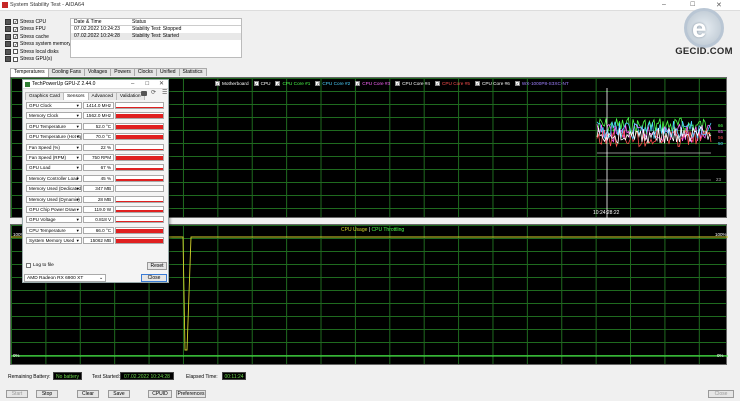 This screenshot has width=740, height=401. I want to click on legend-item: ✓ CPU Core #5, so click(452, 83).